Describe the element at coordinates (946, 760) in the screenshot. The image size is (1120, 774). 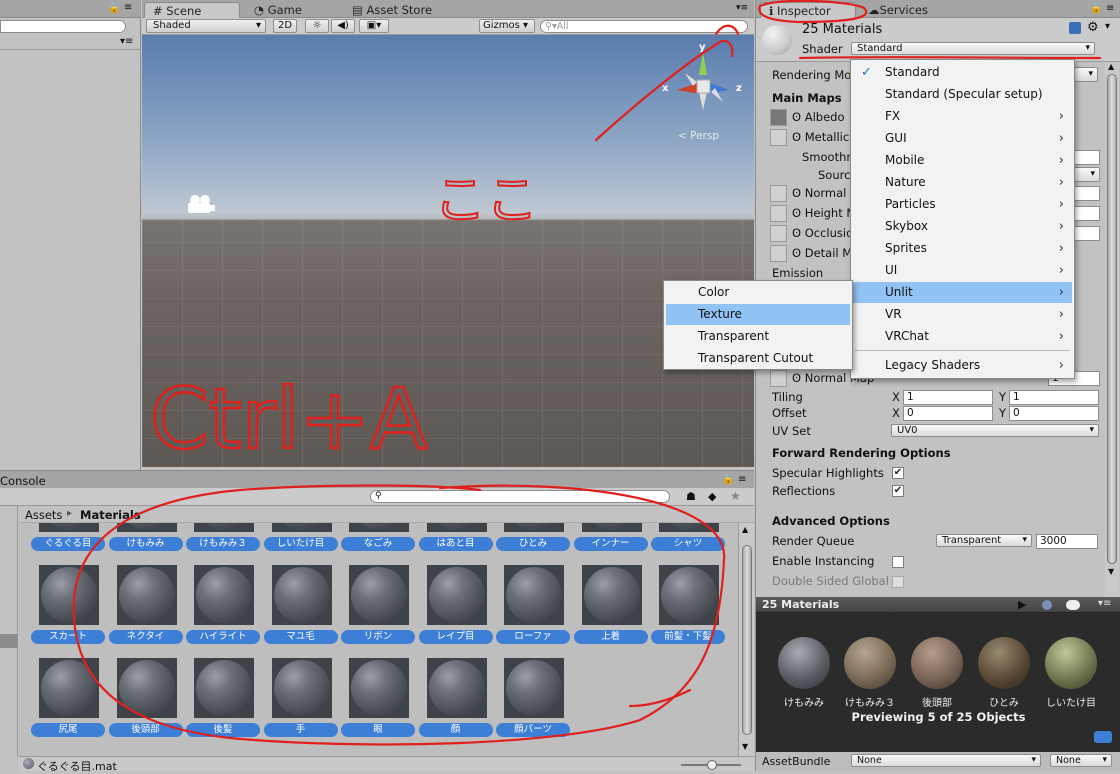
I see `assetbundle-dropdown: None` at that location.